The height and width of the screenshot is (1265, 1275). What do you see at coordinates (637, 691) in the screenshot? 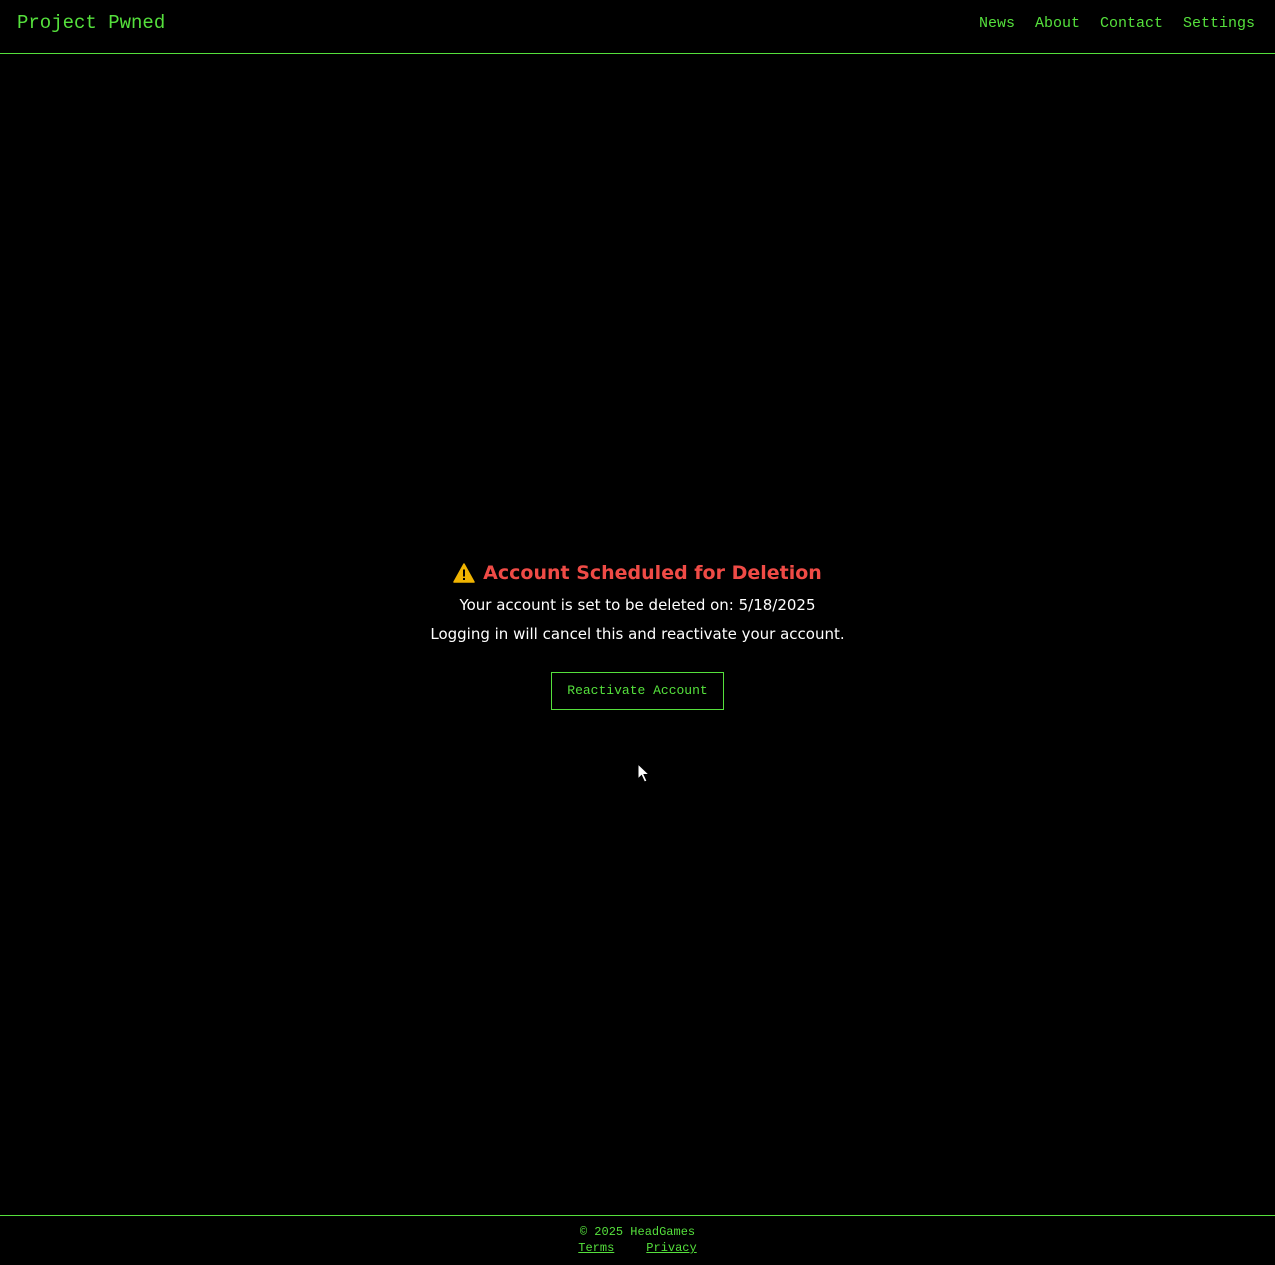
I see `reactivate-account-button: Reactivate Account` at bounding box center [637, 691].